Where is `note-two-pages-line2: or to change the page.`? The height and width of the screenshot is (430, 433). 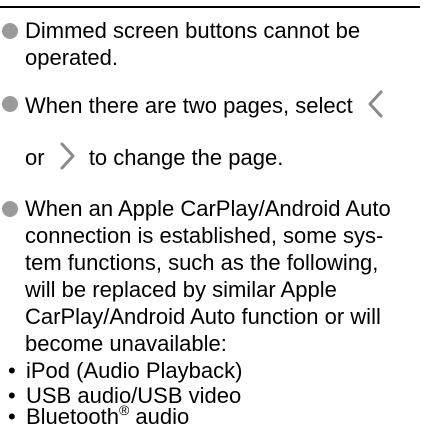
note-two-pages-line2: or to change the page. is located at coordinates (154, 159).